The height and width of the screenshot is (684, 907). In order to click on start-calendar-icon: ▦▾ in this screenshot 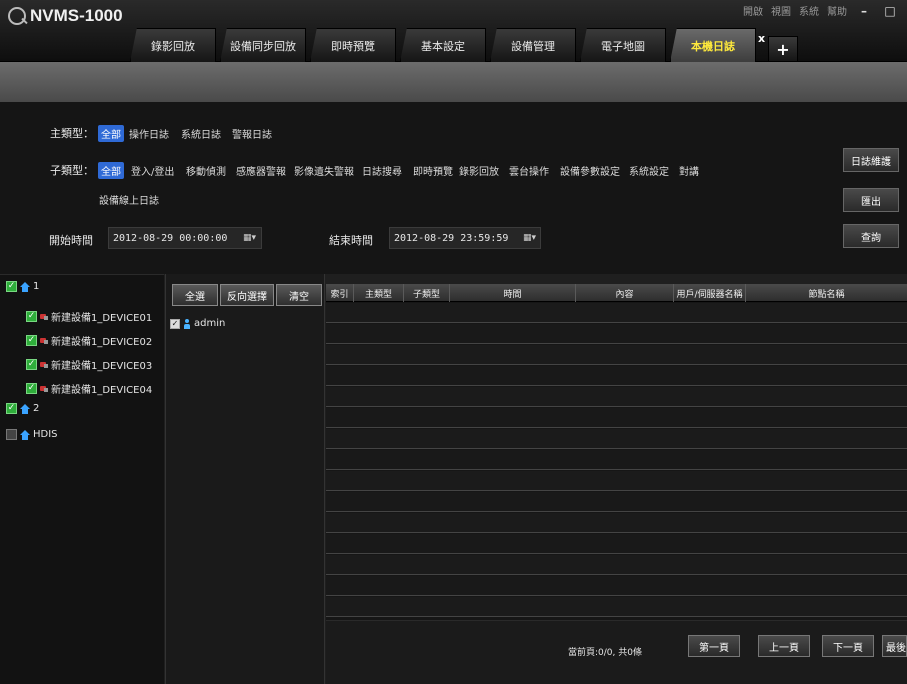, I will do `click(252, 239)`.